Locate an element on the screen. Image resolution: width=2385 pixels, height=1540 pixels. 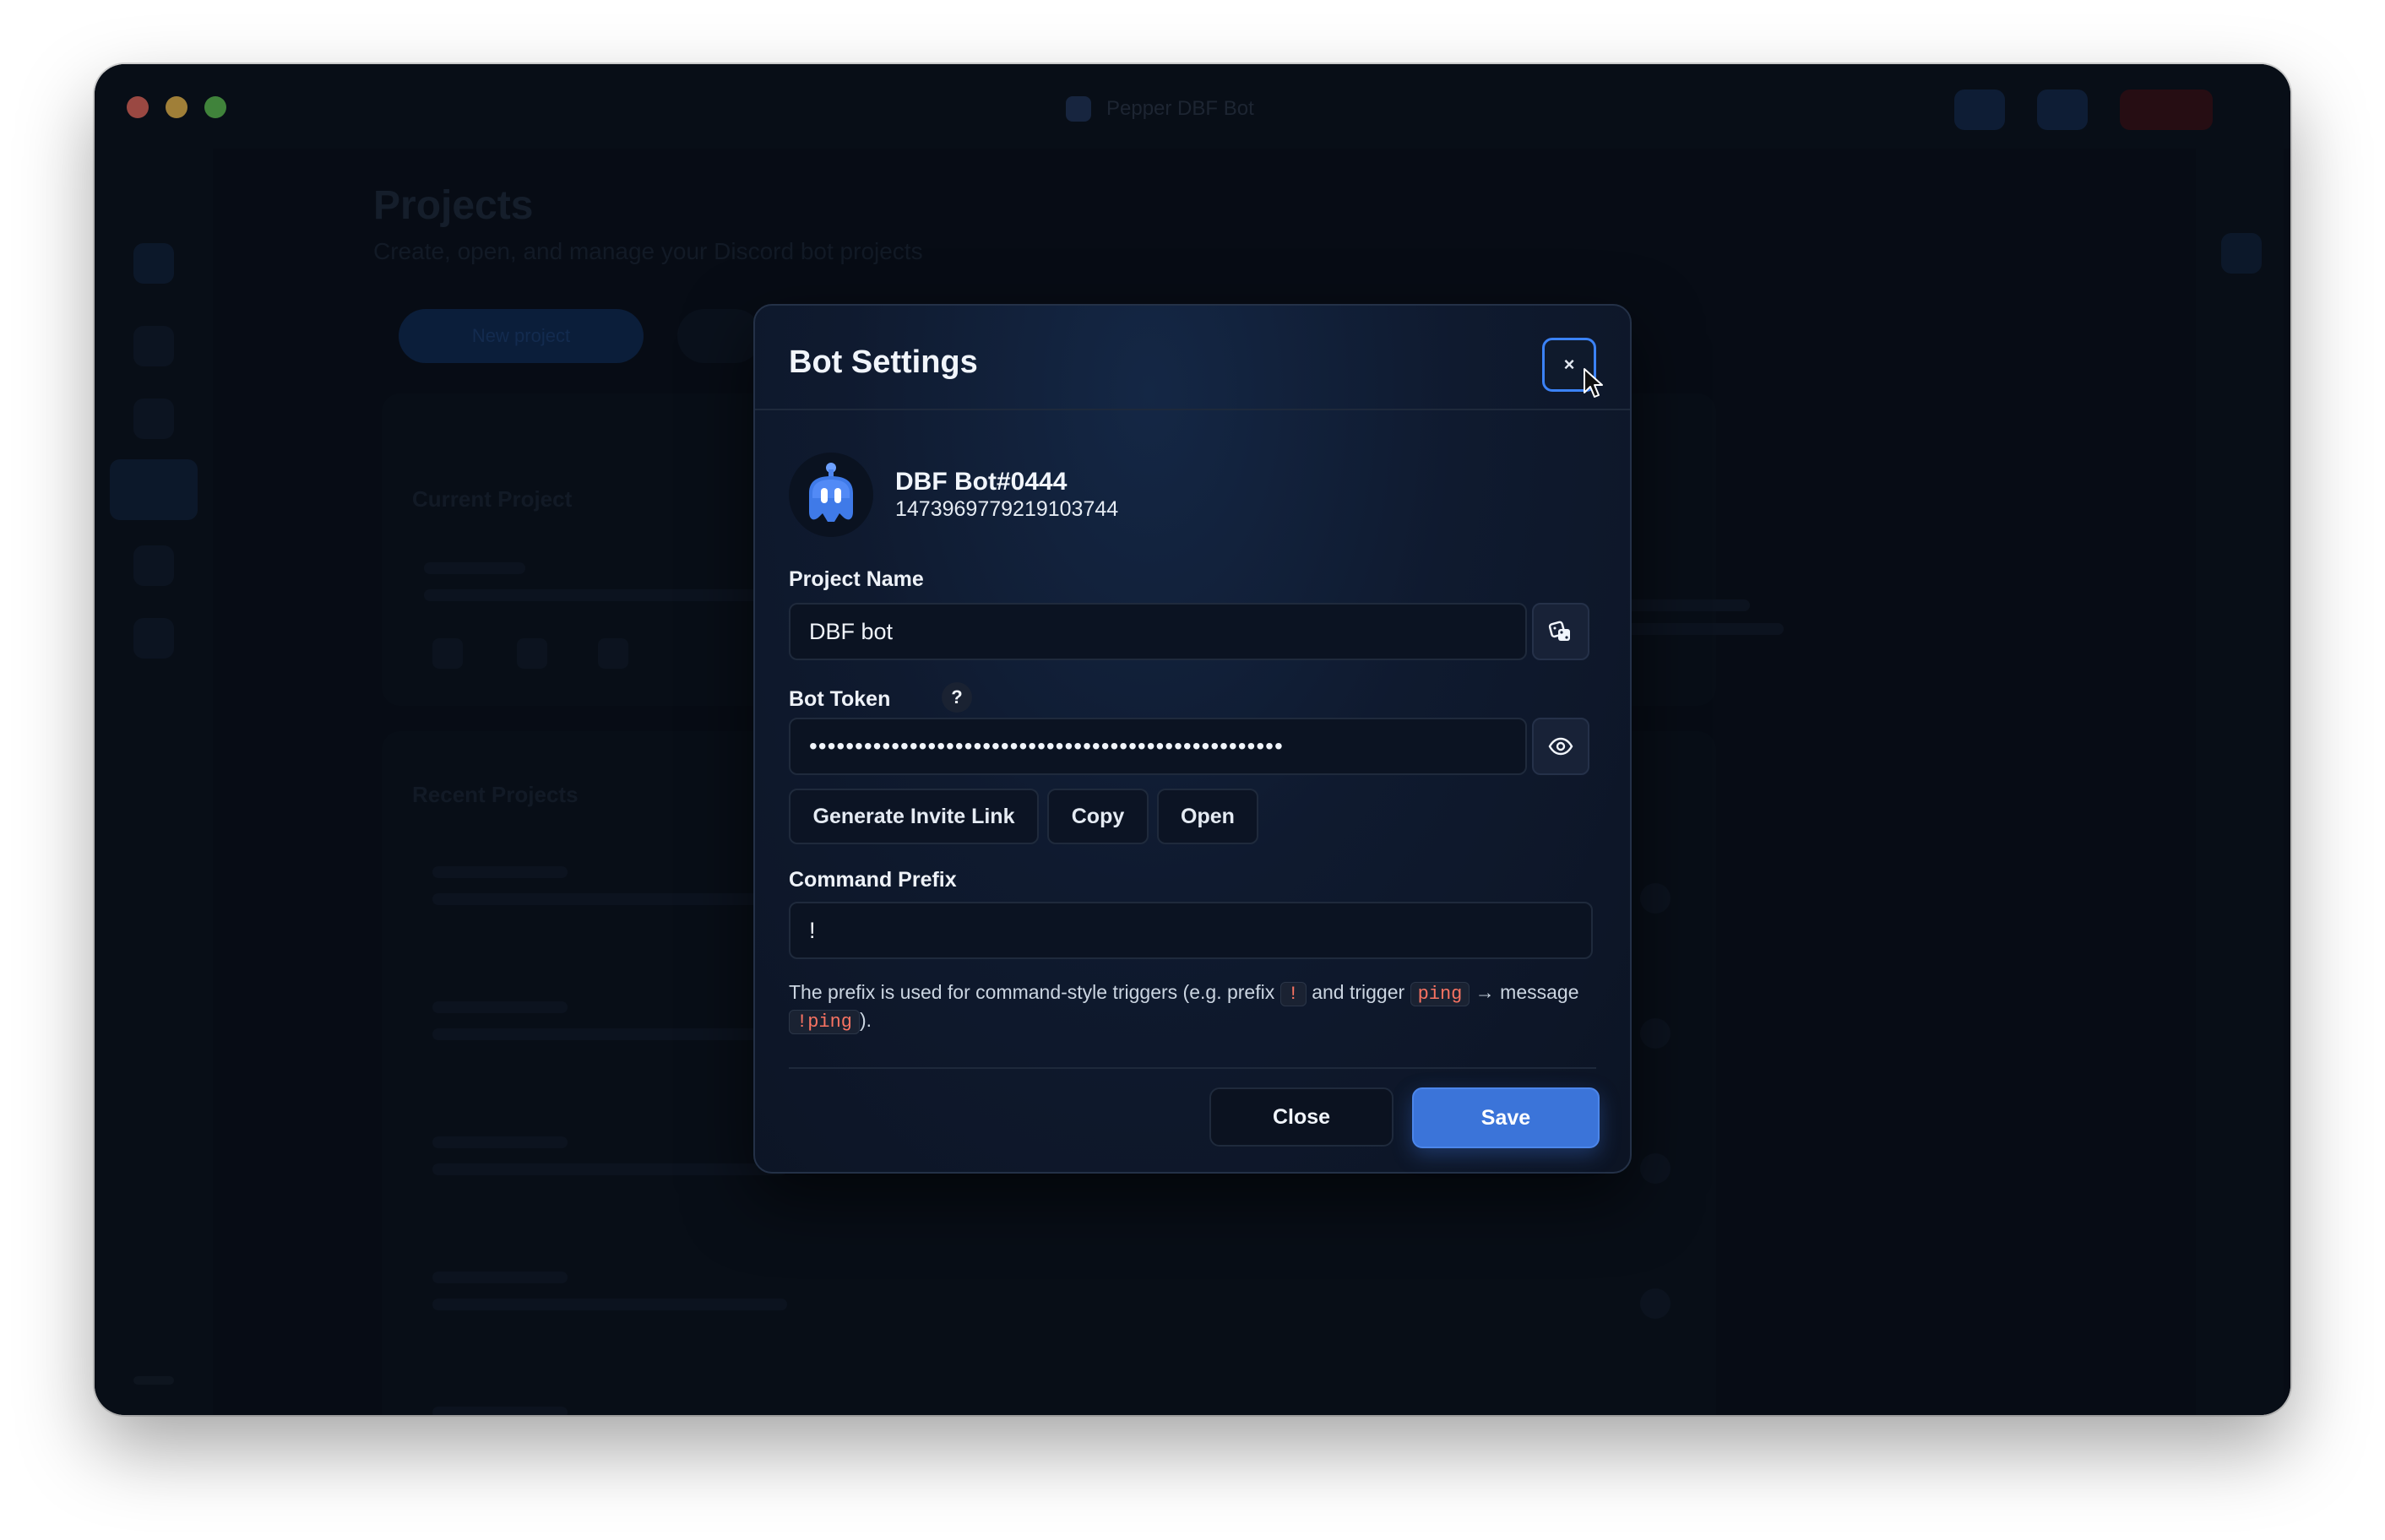
command-prefix-input: ! is located at coordinates (1191, 930).